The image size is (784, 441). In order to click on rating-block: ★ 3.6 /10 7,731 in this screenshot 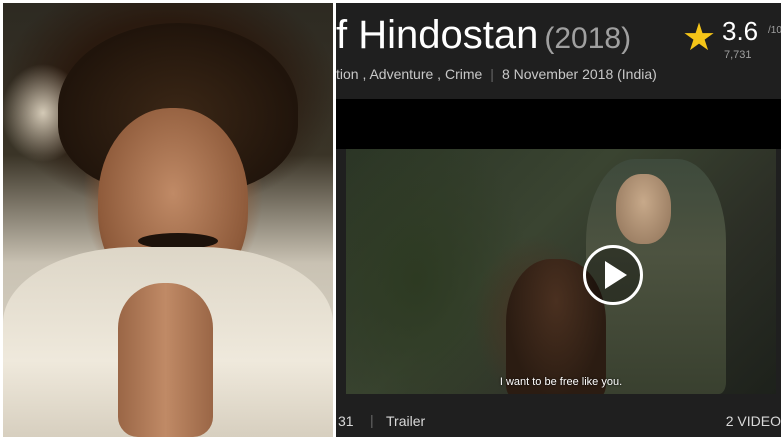, I will do `click(731, 38)`.